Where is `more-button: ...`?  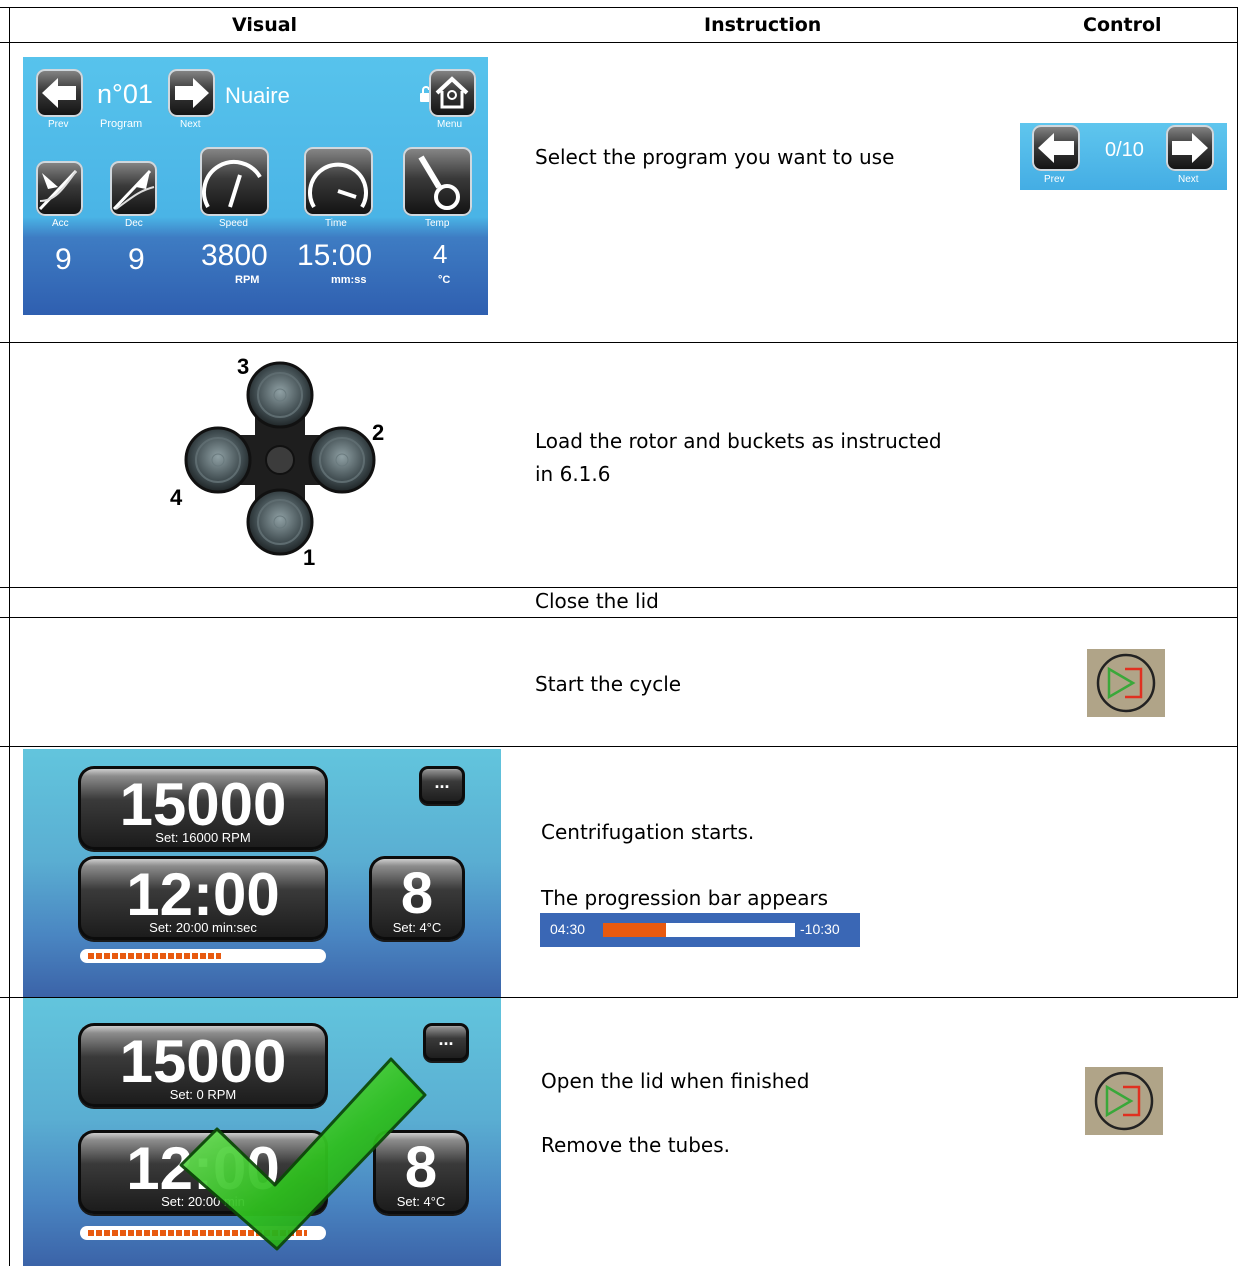 more-button: ... is located at coordinates (442, 785).